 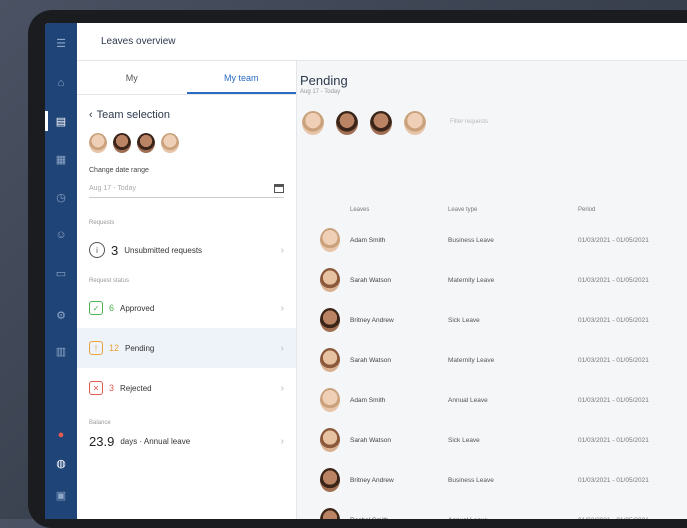 What do you see at coordinates (186, 348) in the screenshot?
I see `pending-row: ! 12 Pending ›` at bounding box center [186, 348].